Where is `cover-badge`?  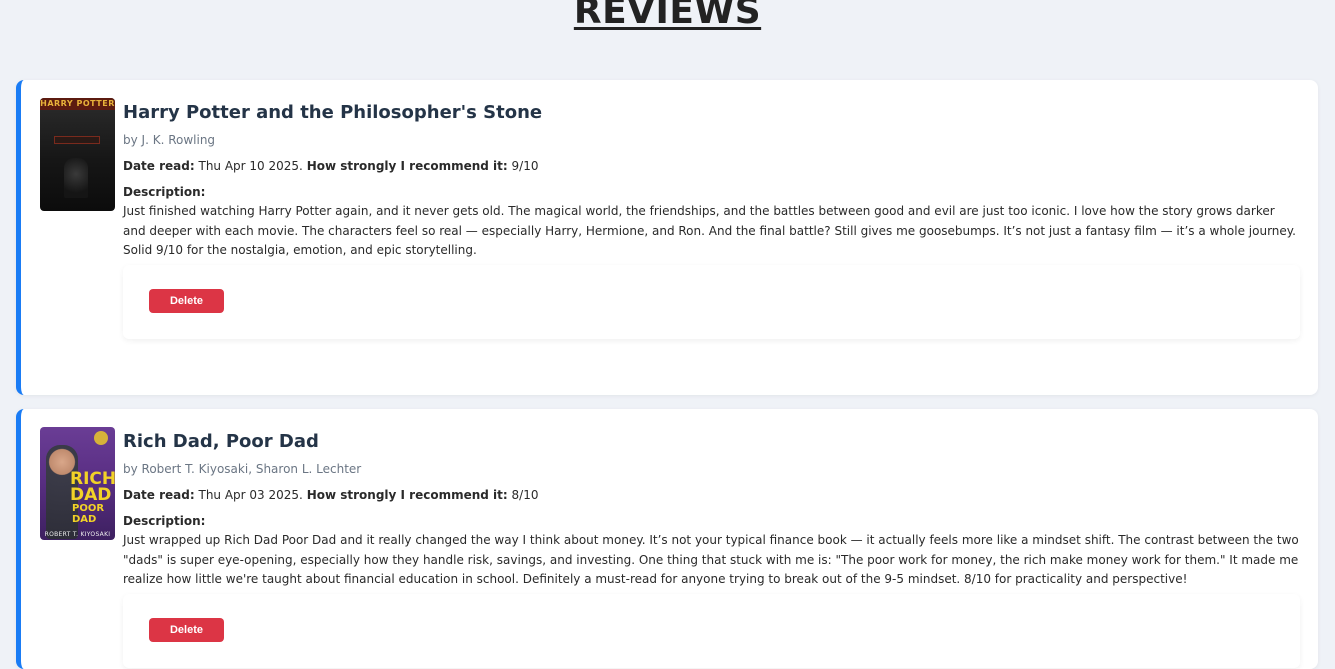 cover-badge is located at coordinates (101, 438).